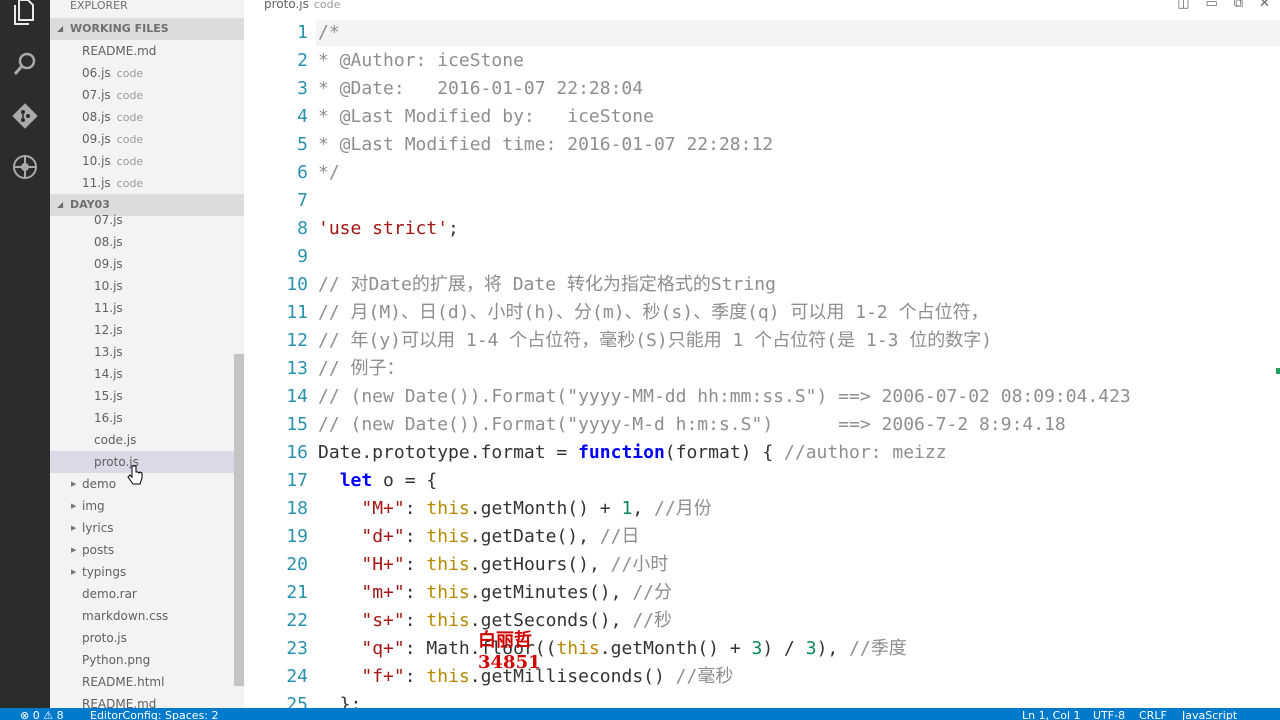  I want to click on code-text: * @Author: iceStone, so click(421, 61).